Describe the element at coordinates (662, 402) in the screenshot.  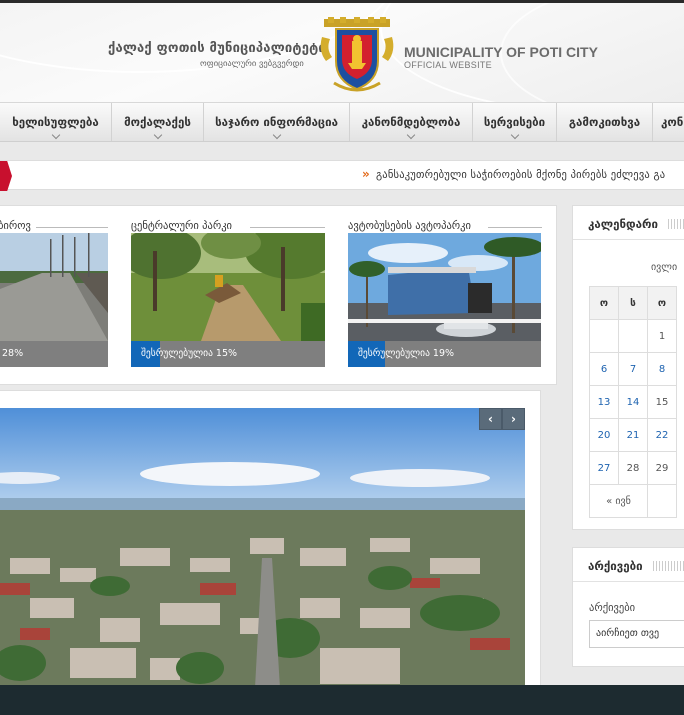
I see `calendar-day: 15` at that location.